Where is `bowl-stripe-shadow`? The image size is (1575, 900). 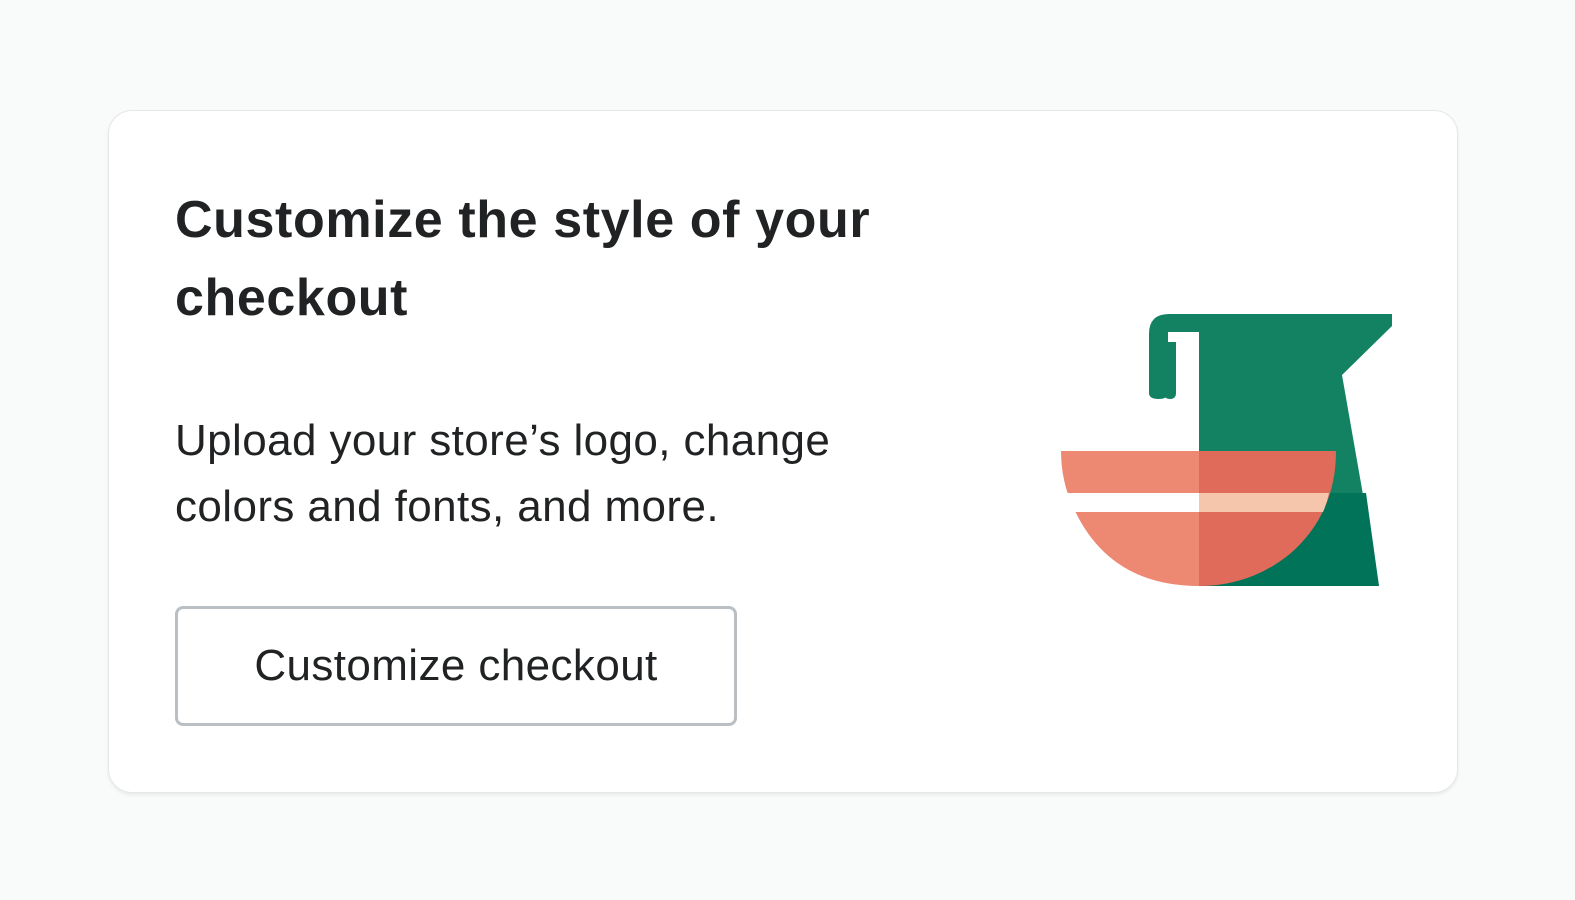
bowl-stripe-shadow is located at coordinates (1264, 502).